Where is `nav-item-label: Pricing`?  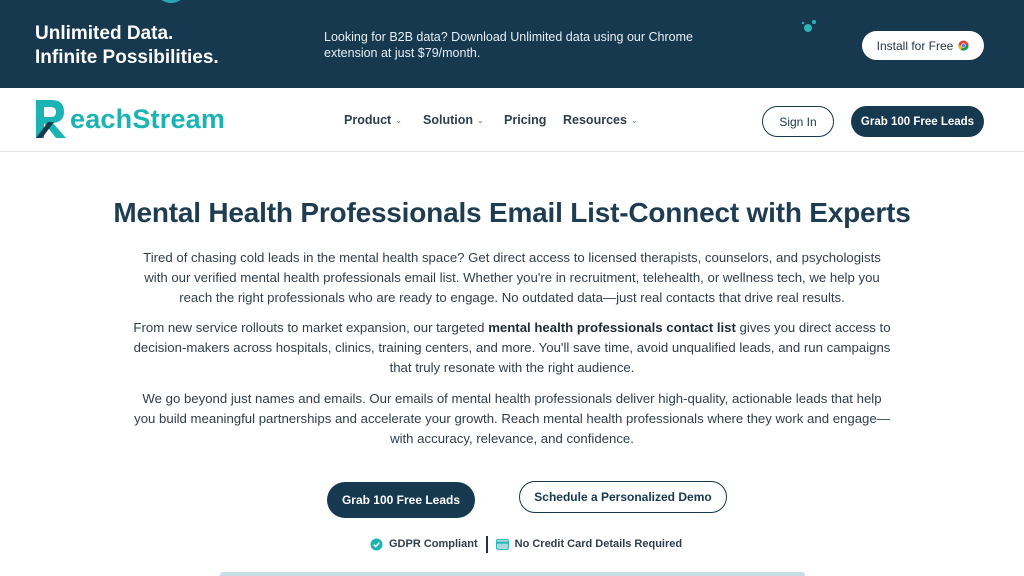
nav-item-label: Pricing is located at coordinates (525, 120).